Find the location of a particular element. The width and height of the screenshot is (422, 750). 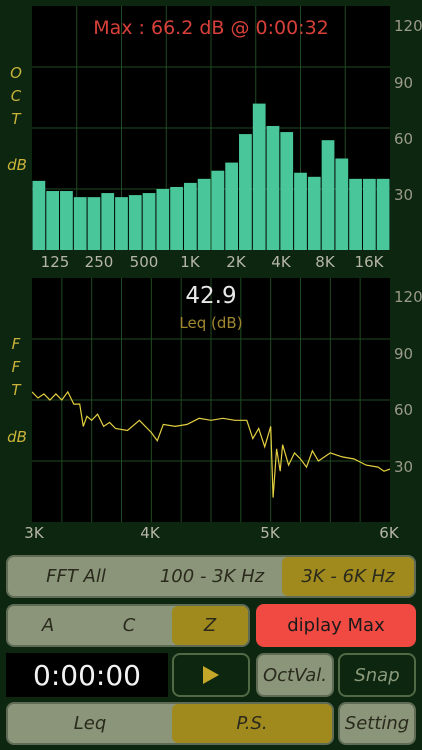

oct-x-tick: 250 is located at coordinates (99, 262).